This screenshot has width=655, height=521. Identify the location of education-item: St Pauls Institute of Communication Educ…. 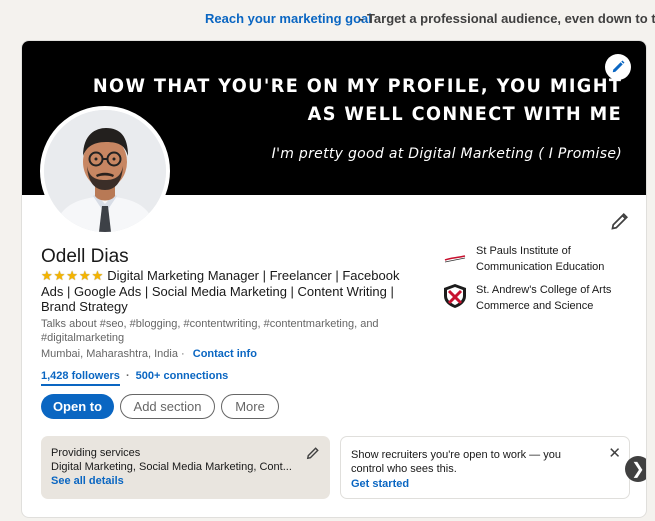
(544, 259).